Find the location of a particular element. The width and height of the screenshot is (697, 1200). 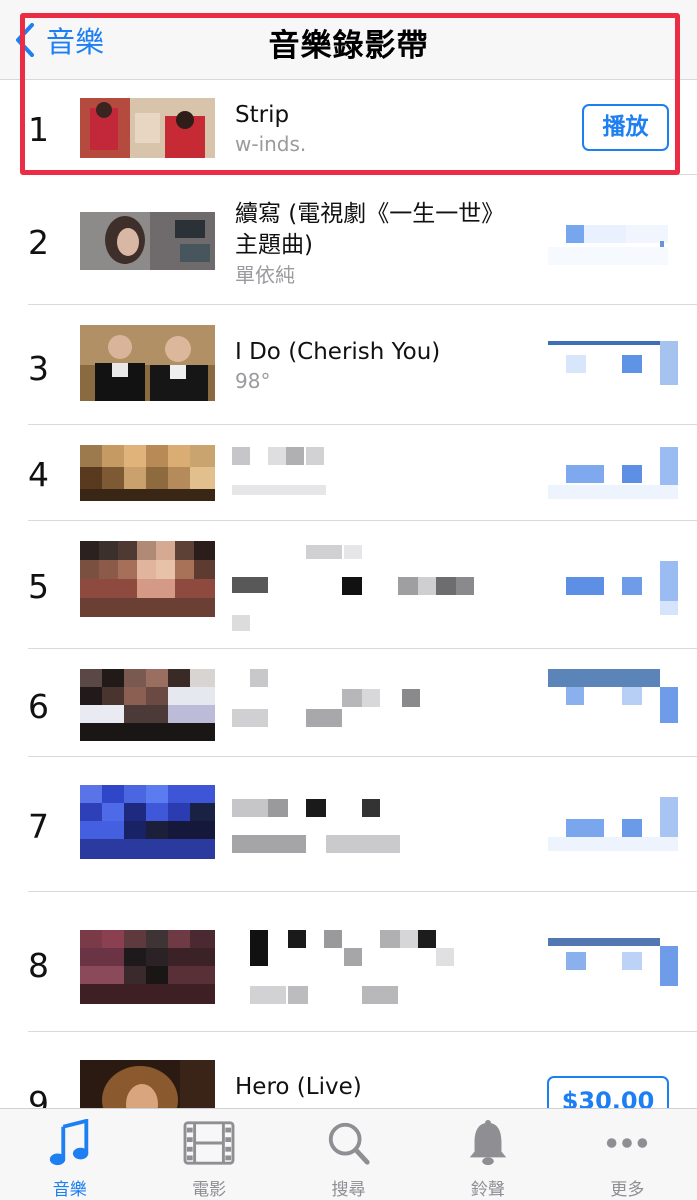

tab-label: 電影 is located at coordinates (209, 1190).